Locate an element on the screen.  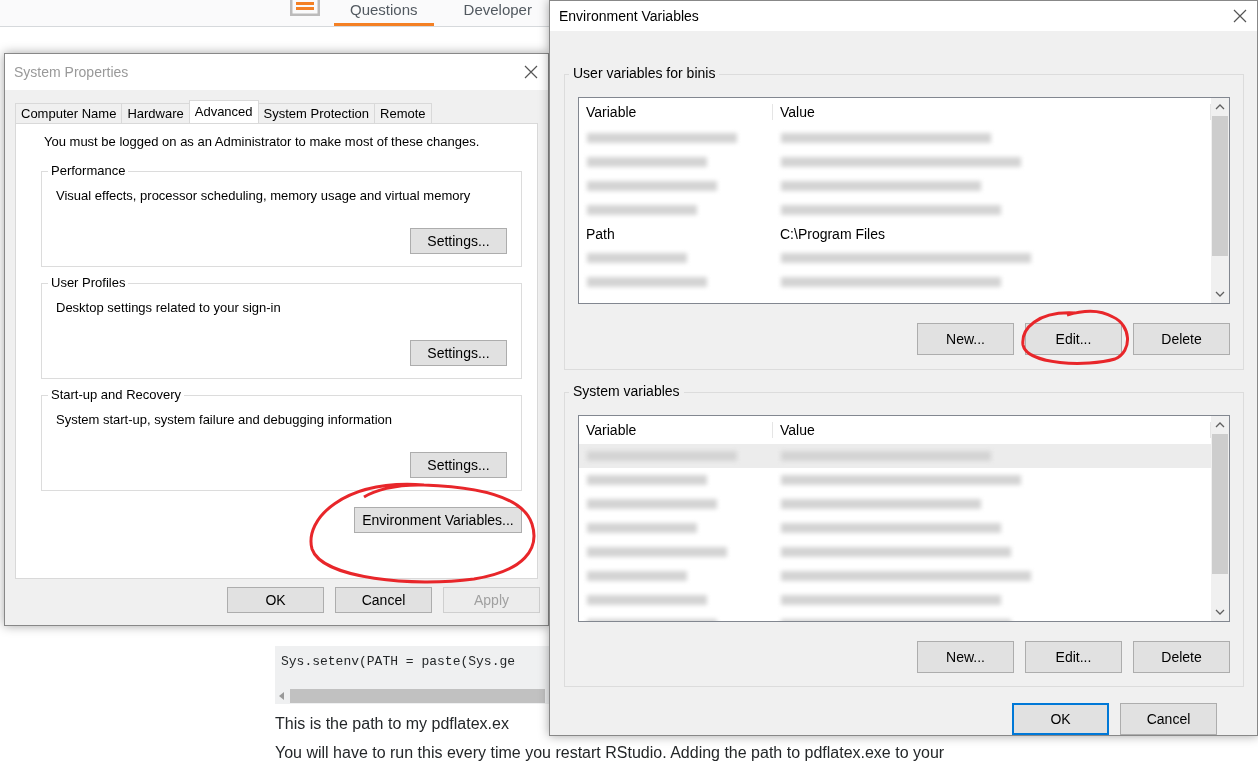
variable-value: C:\Program Files is located at coordinates (833, 234).